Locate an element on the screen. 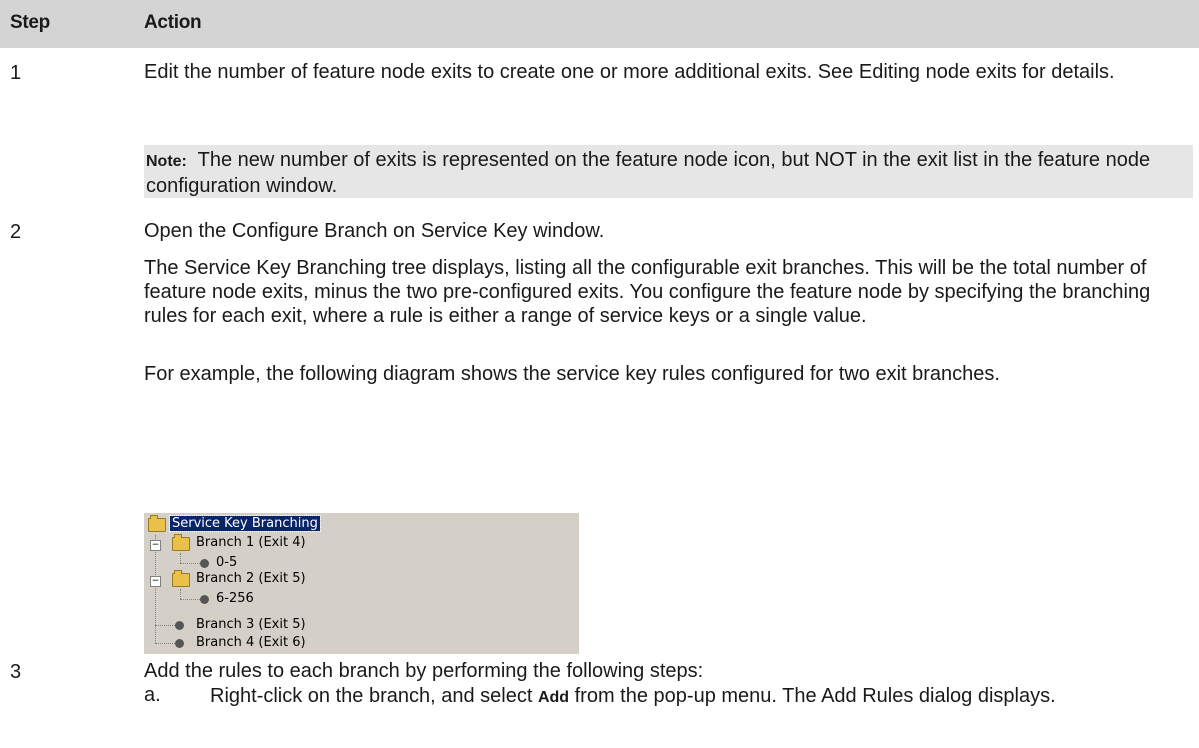 This screenshot has height=748, width=1199. tree-branch-2-rule: 6-256 is located at coordinates (235, 598).